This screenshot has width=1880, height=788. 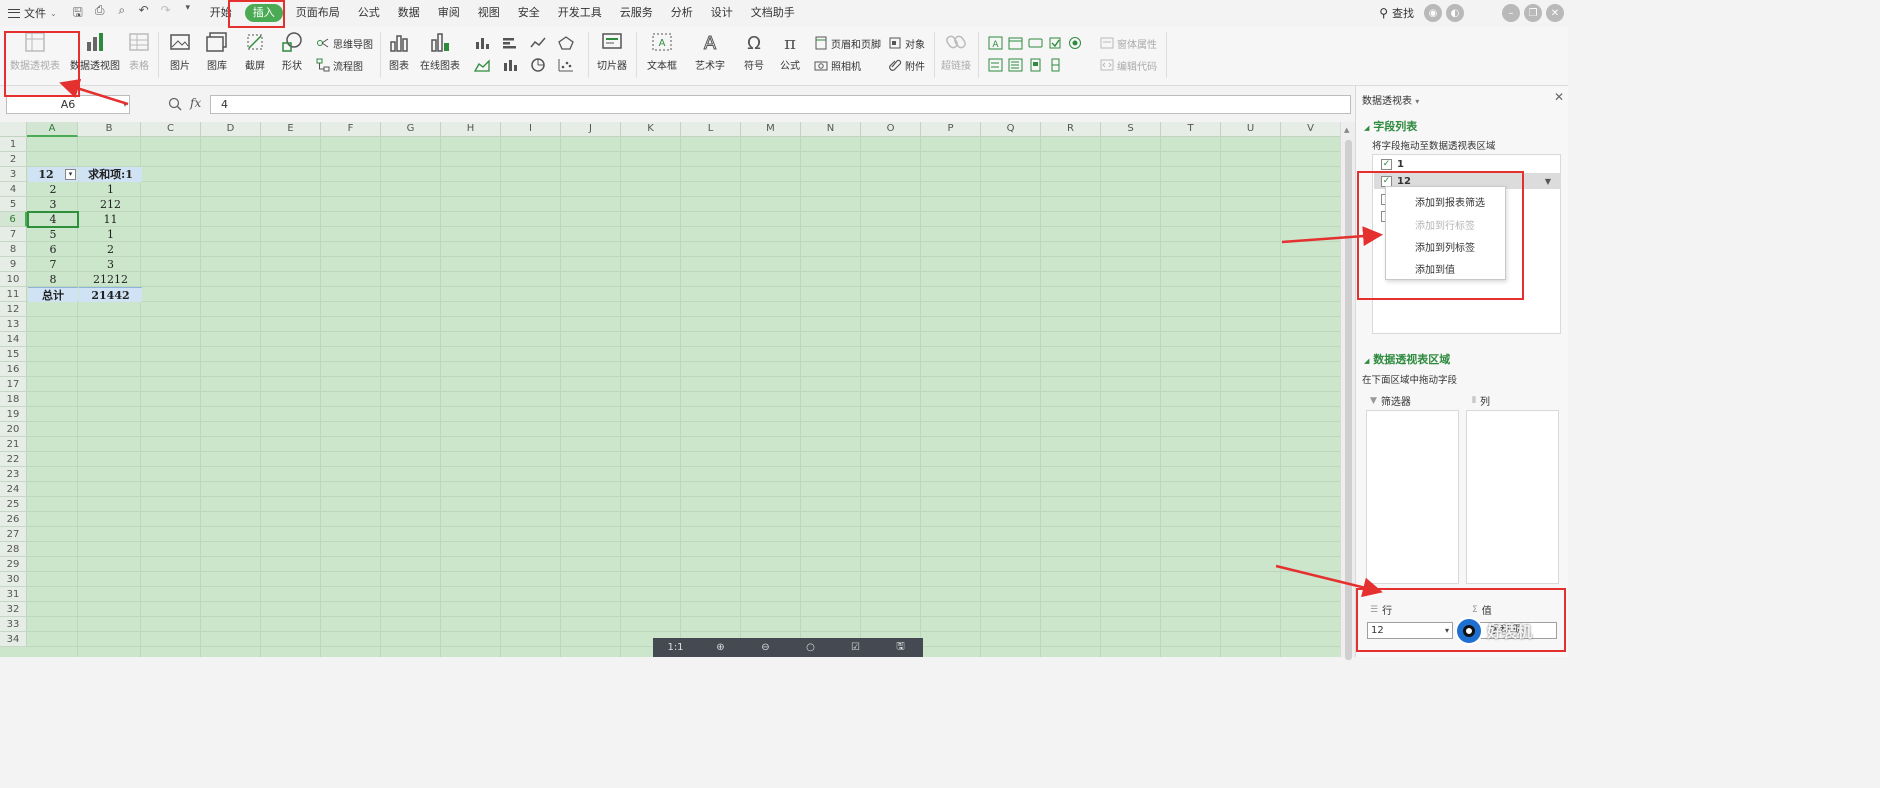 What do you see at coordinates (790, 49) in the screenshot?
I see `formula-button: π 公式` at bounding box center [790, 49].